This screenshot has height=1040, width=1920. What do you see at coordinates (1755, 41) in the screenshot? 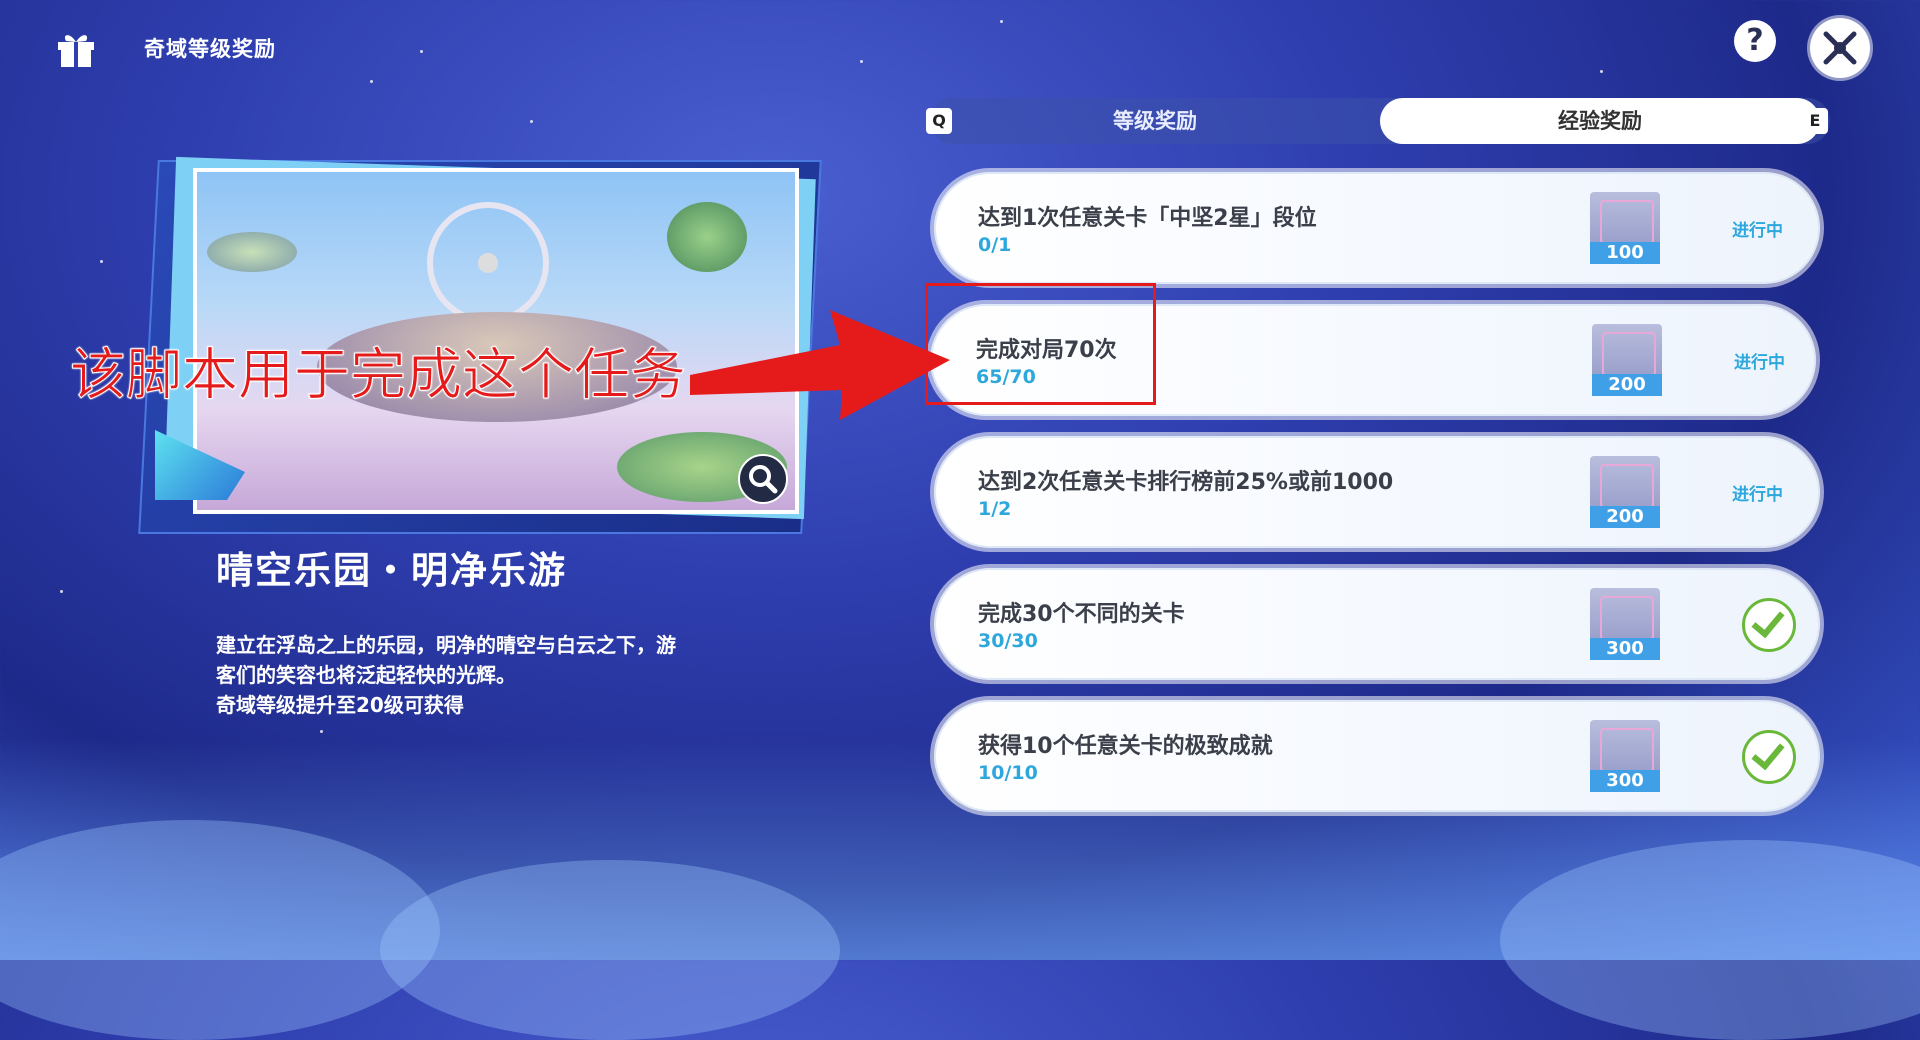
I see `help-button: ?` at bounding box center [1755, 41].